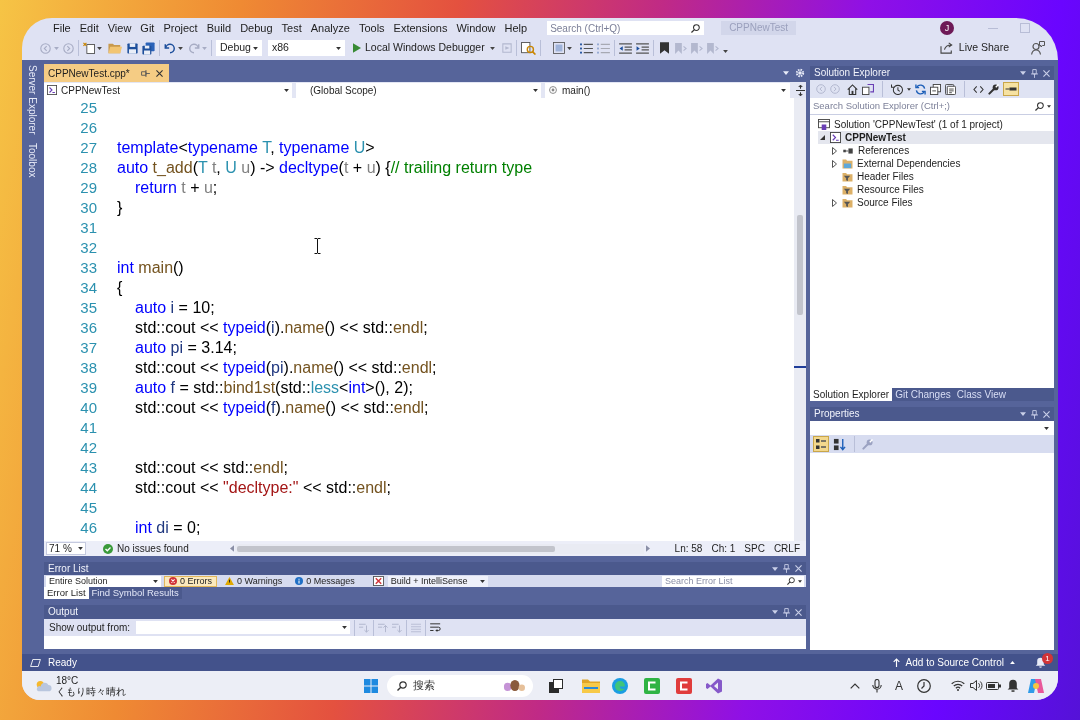  Describe the element at coordinates (159, 73) in the screenshot. I see `close-icon` at that location.